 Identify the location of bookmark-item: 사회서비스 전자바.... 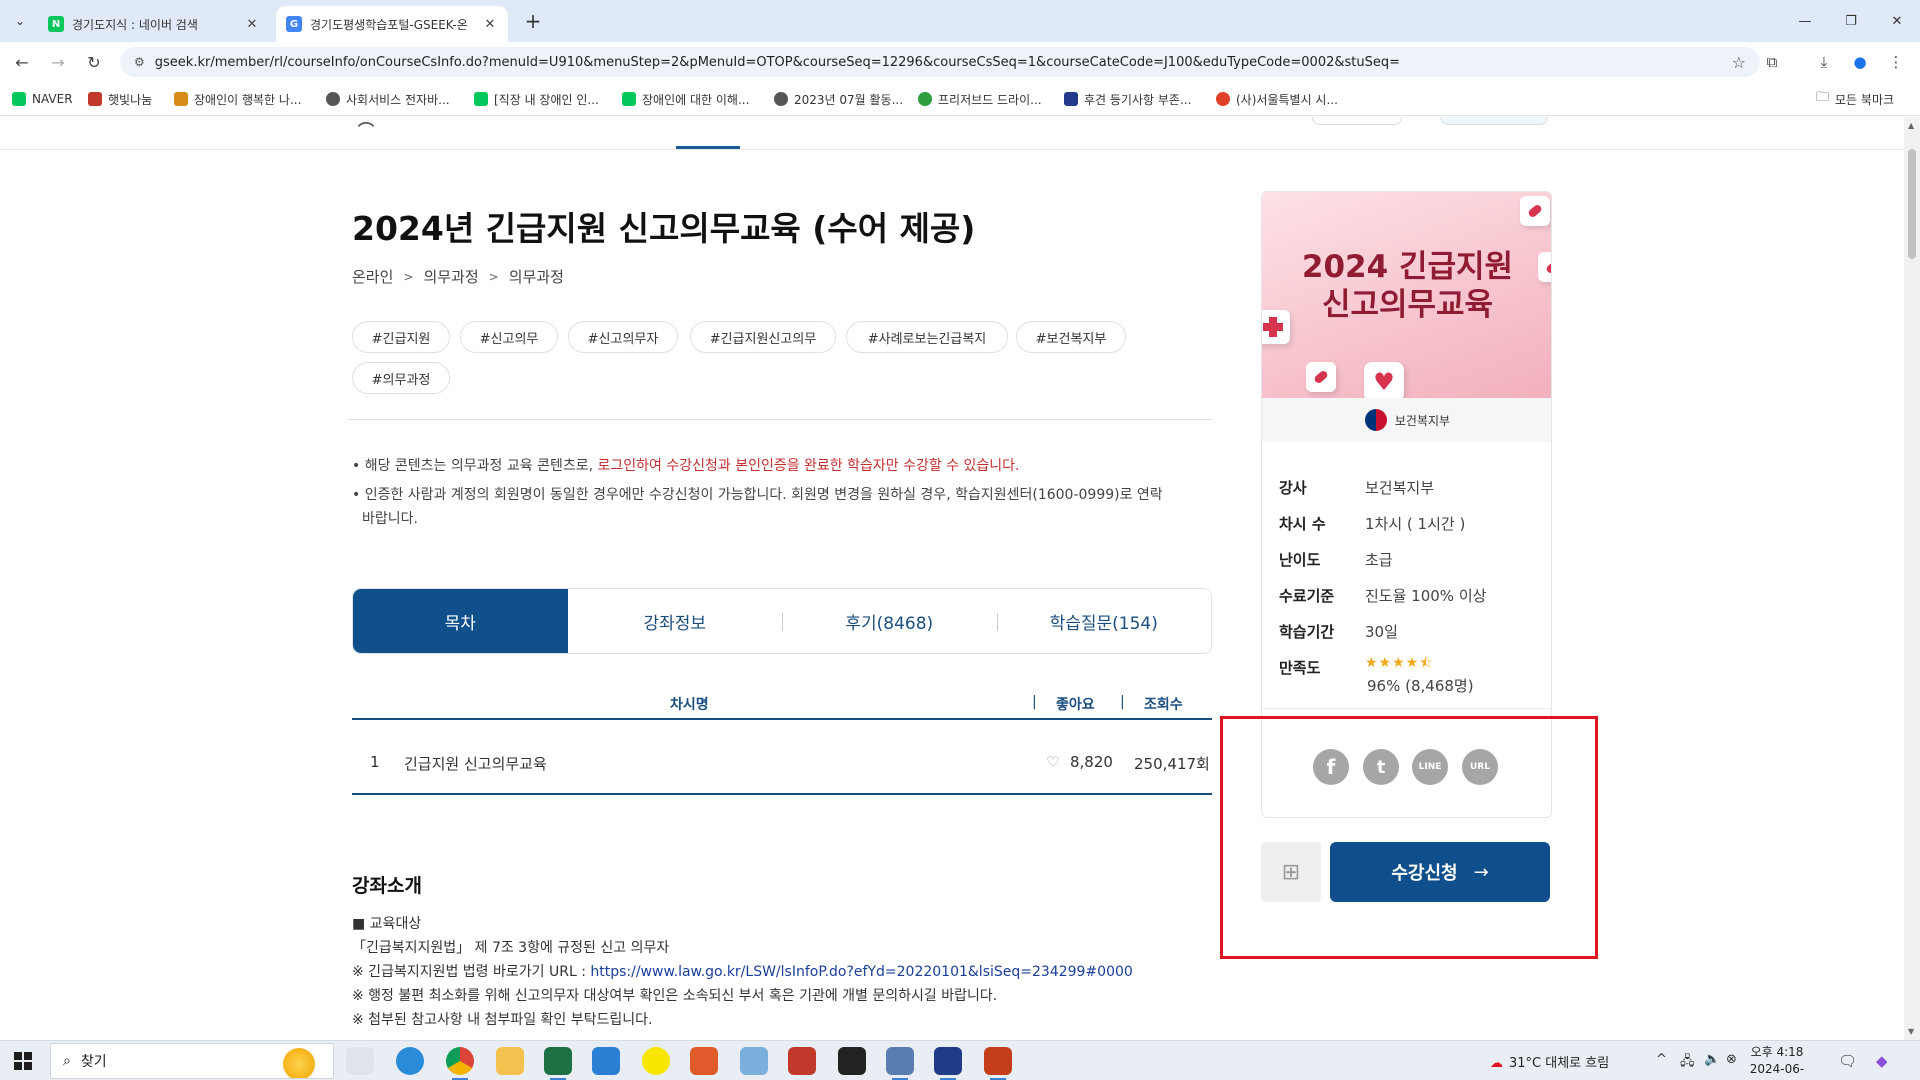
(388, 99).